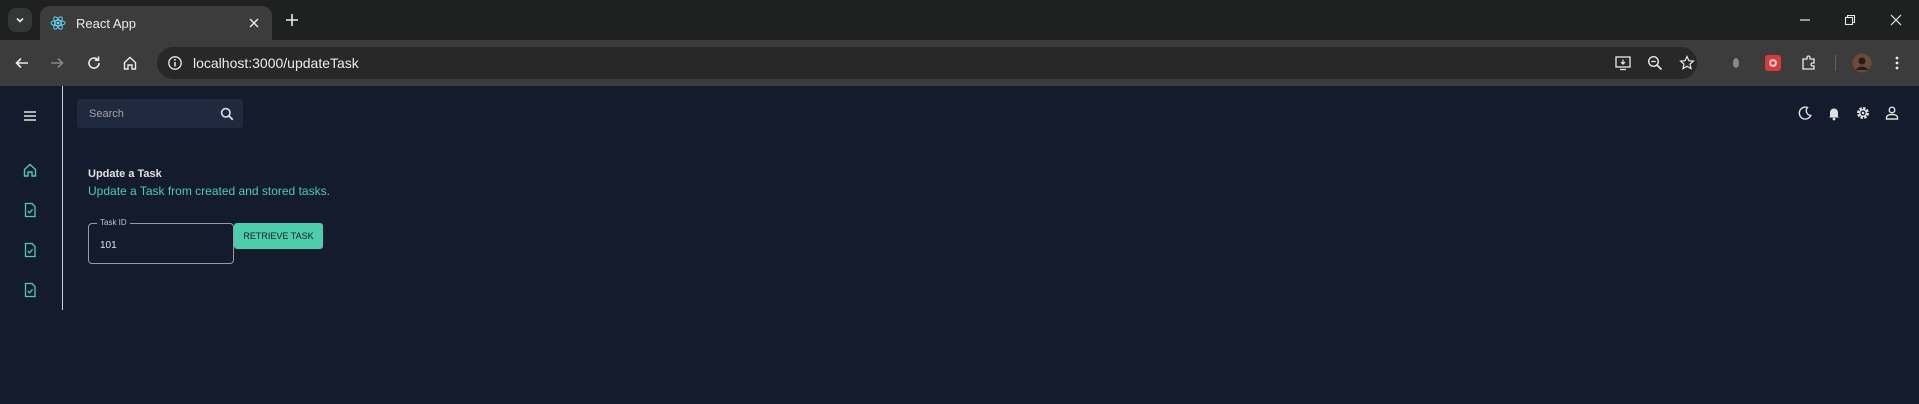 The height and width of the screenshot is (404, 1919). I want to click on restore-button, so click(1850, 20).